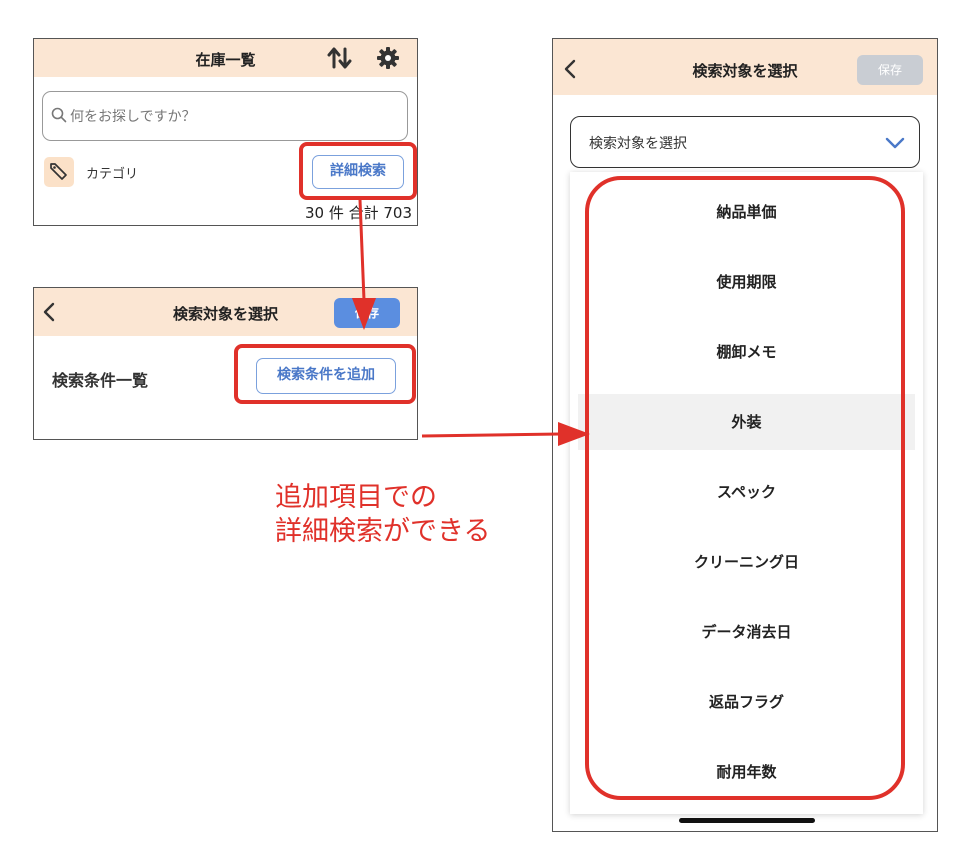  I want to click on option-item: 返品フラグ, so click(746, 702).